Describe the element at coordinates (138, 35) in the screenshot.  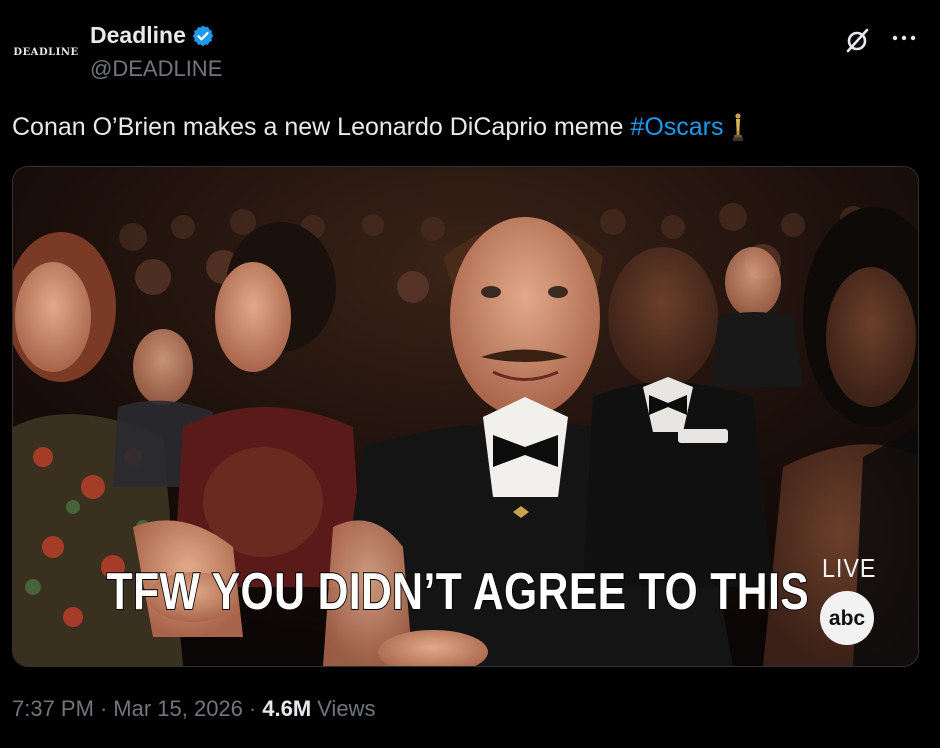
I see `author-display-name: Deadline` at that location.